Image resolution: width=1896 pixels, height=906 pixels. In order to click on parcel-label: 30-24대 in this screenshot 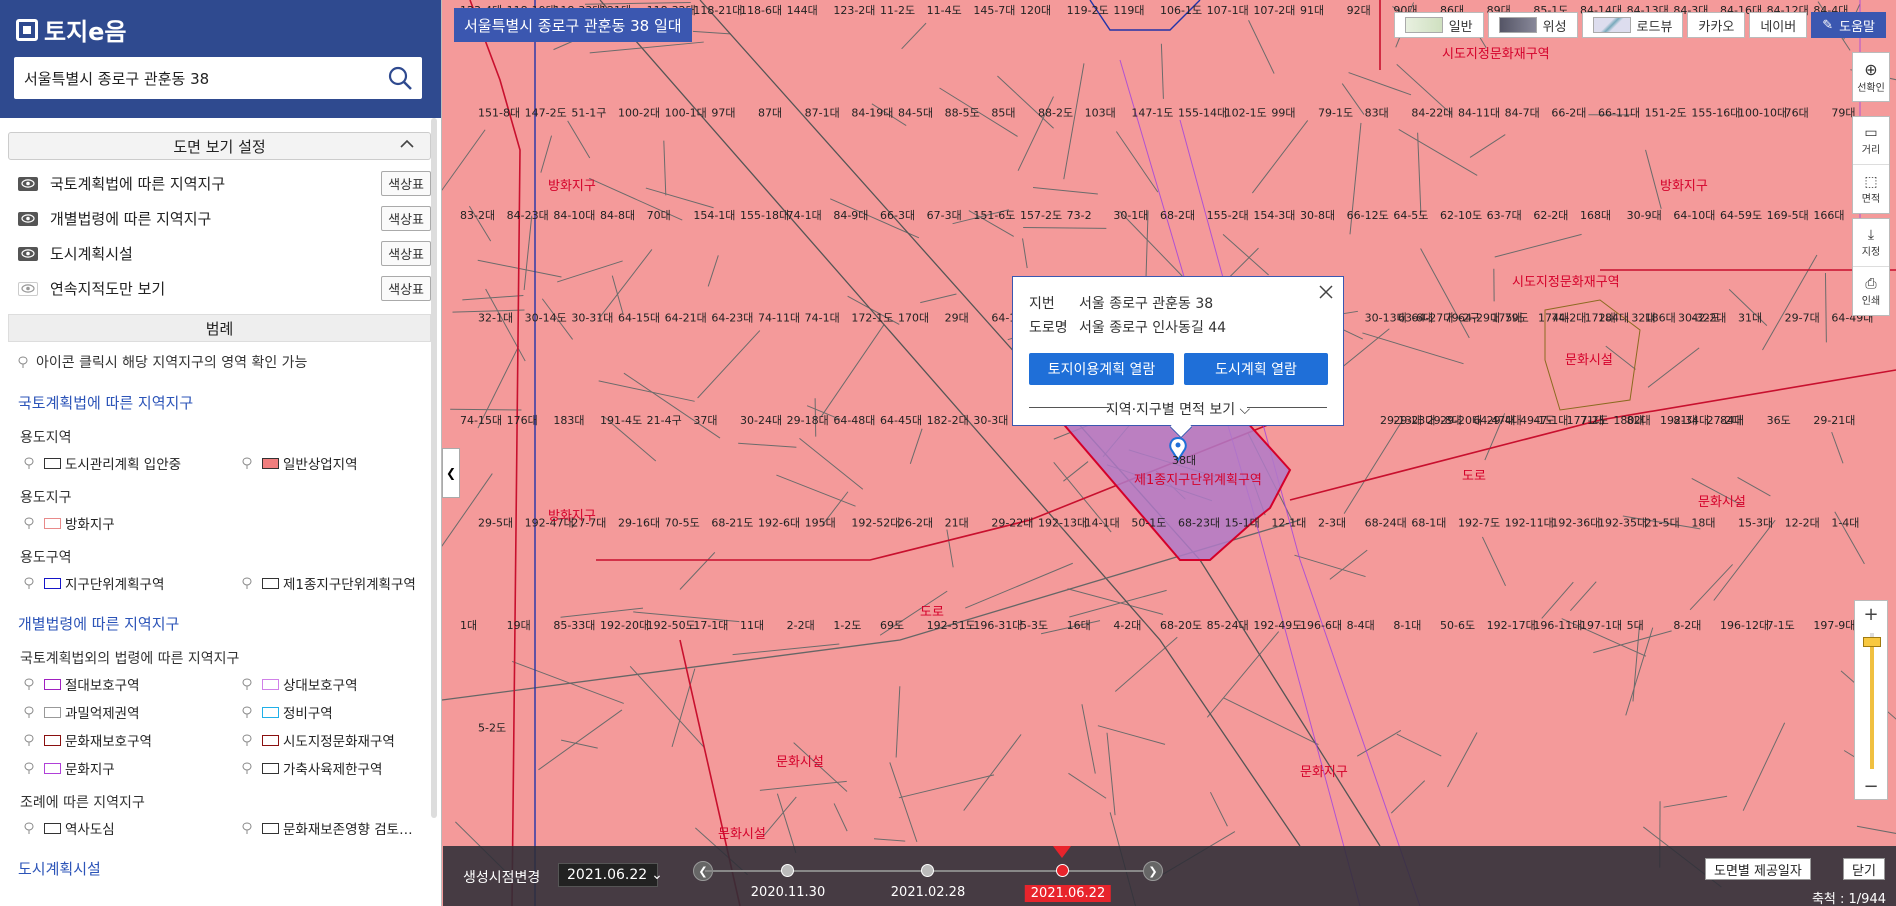, I will do `click(761, 420)`.